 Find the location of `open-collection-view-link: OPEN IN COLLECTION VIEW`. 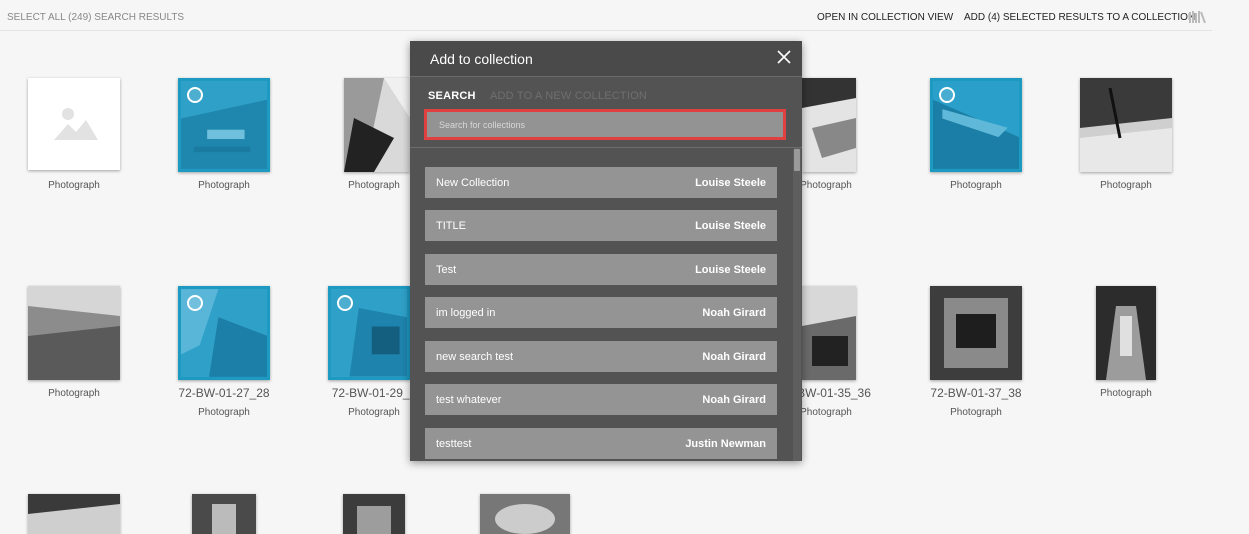

open-collection-view-link: OPEN IN COLLECTION VIEW is located at coordinates (885, 17).